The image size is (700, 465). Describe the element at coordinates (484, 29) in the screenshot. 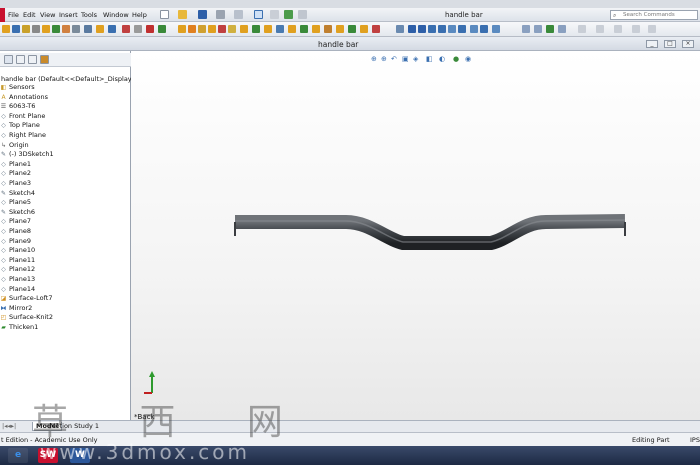

I see `apply-scene-icon` at that location.